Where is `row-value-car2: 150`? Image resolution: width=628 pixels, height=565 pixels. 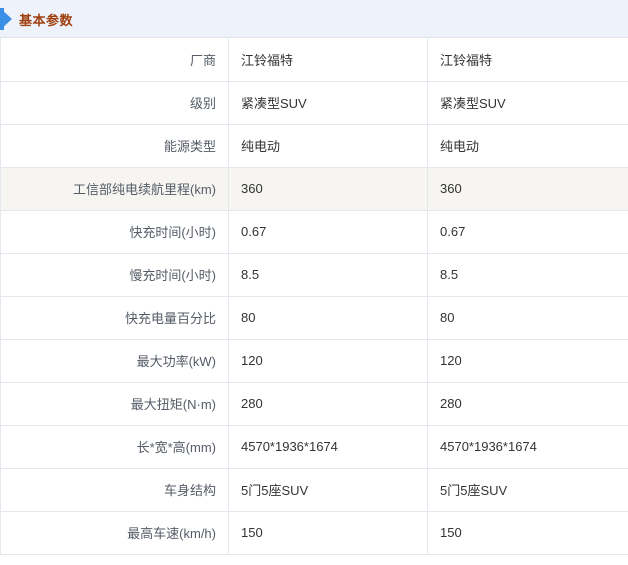
row-value-car2: 150 is located at coordinates (527, 532).